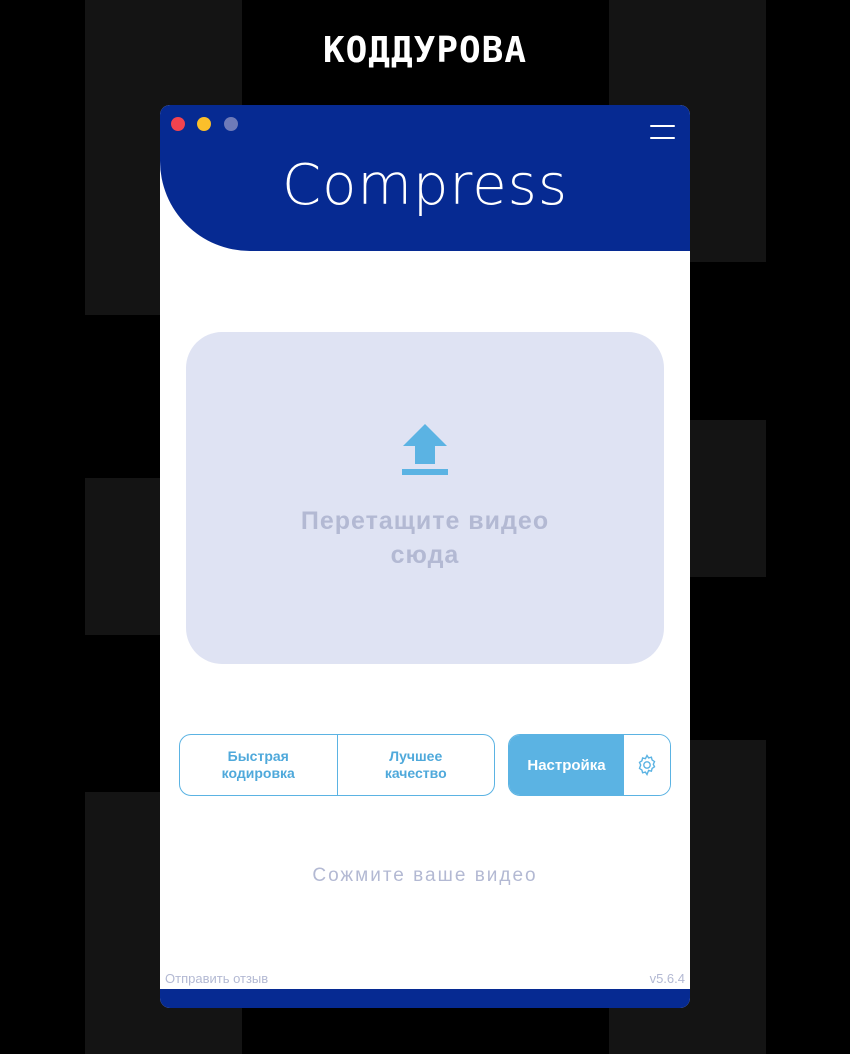 Image resolution: width=850 pixels, height=1054 pixels. Describe the element at coordinates (425, 875) in the screenshot. I see `tagline: Сожмите ваше видео` at that location.